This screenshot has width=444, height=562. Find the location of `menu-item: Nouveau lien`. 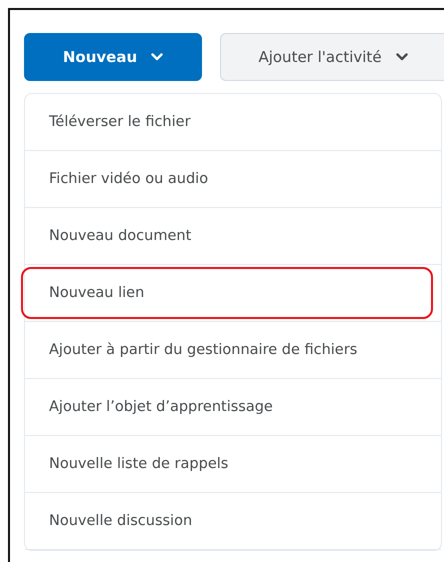

menu-item: Nouveau lien is located at coordinates (227, 293).